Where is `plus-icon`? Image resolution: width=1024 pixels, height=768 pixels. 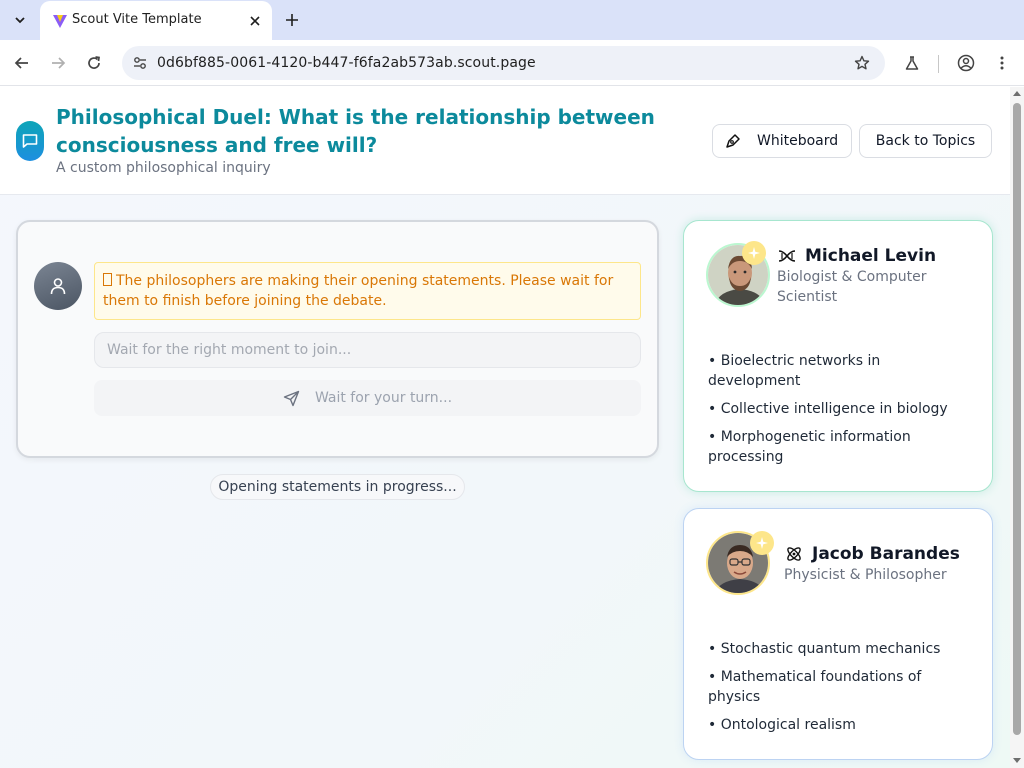 plus-icon is located at coordinates (292, 20).